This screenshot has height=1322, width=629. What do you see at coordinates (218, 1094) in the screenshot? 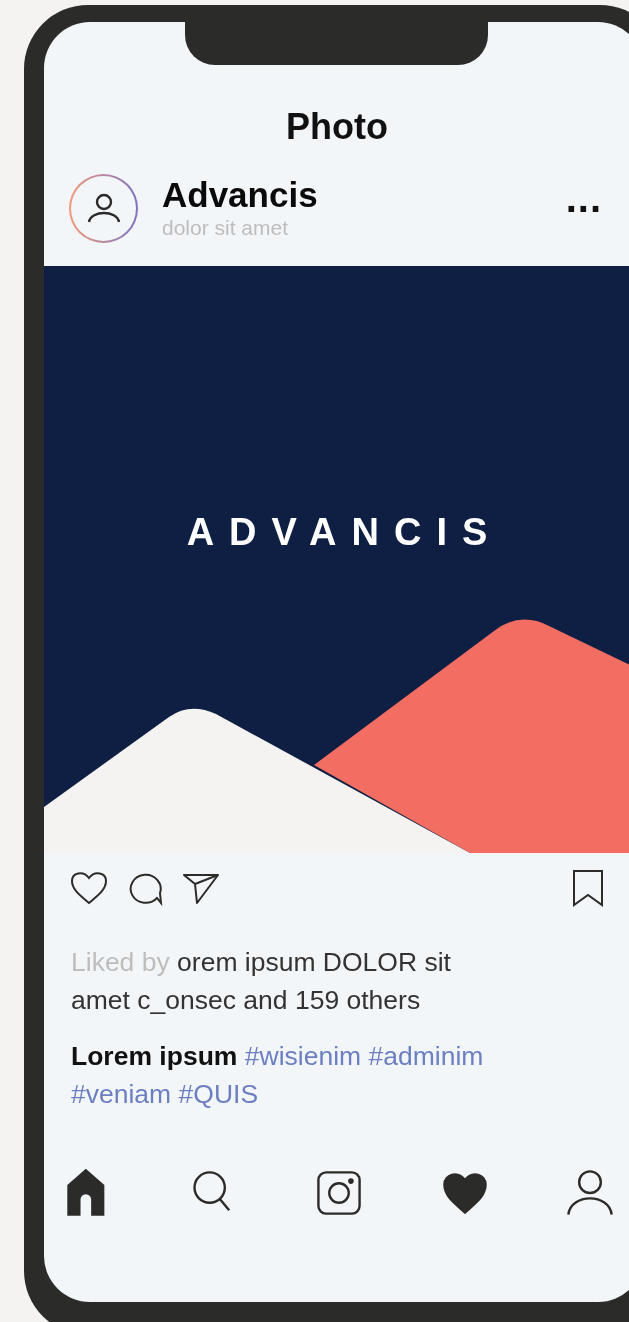
I see `hashtag-link: #QUIS` at bounding box center [218, 1094].